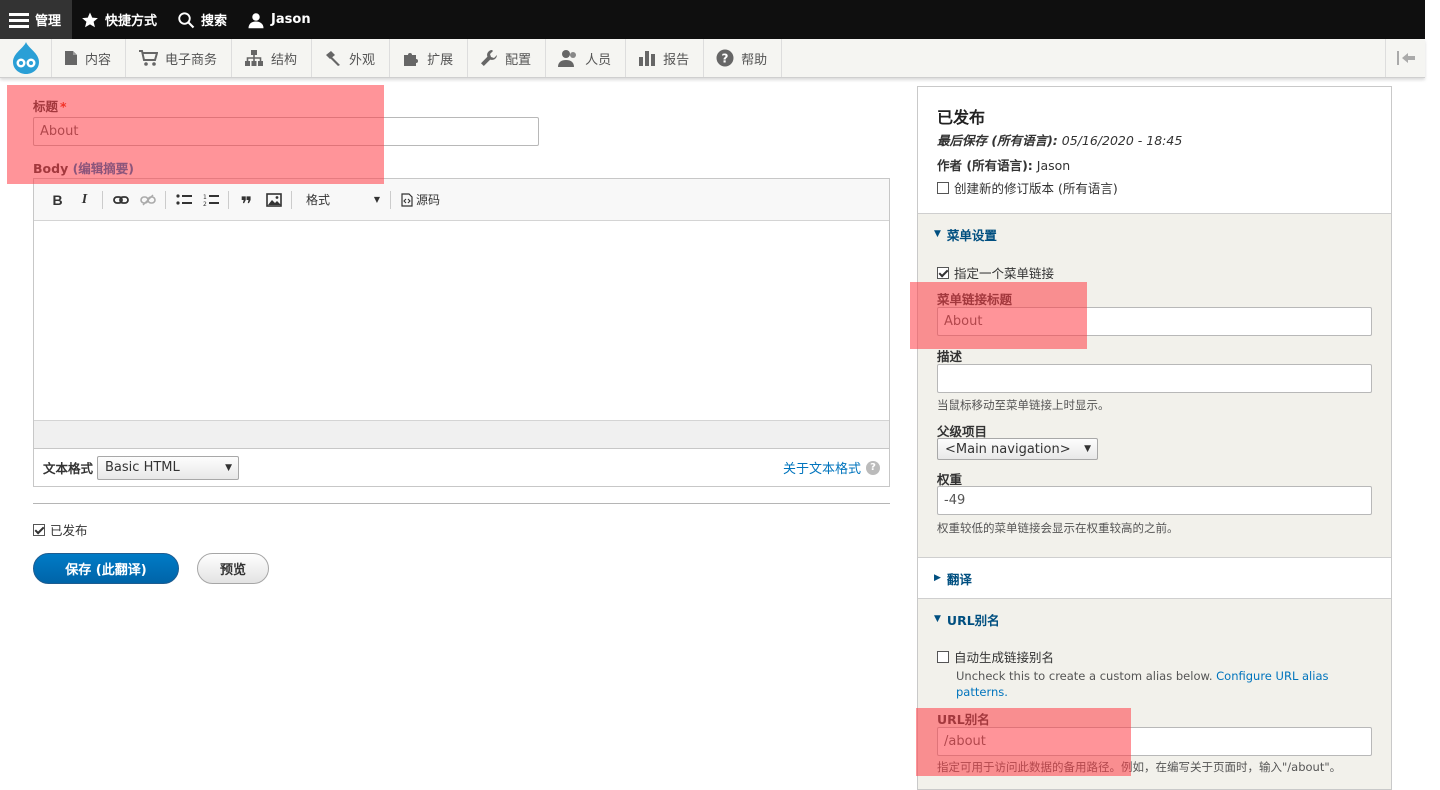 The height and width of the screenshot is (790, 1440). Describe the element at coordinates (943, 657) in the screenshot. I see `auto-alias-checkbox` at that location.